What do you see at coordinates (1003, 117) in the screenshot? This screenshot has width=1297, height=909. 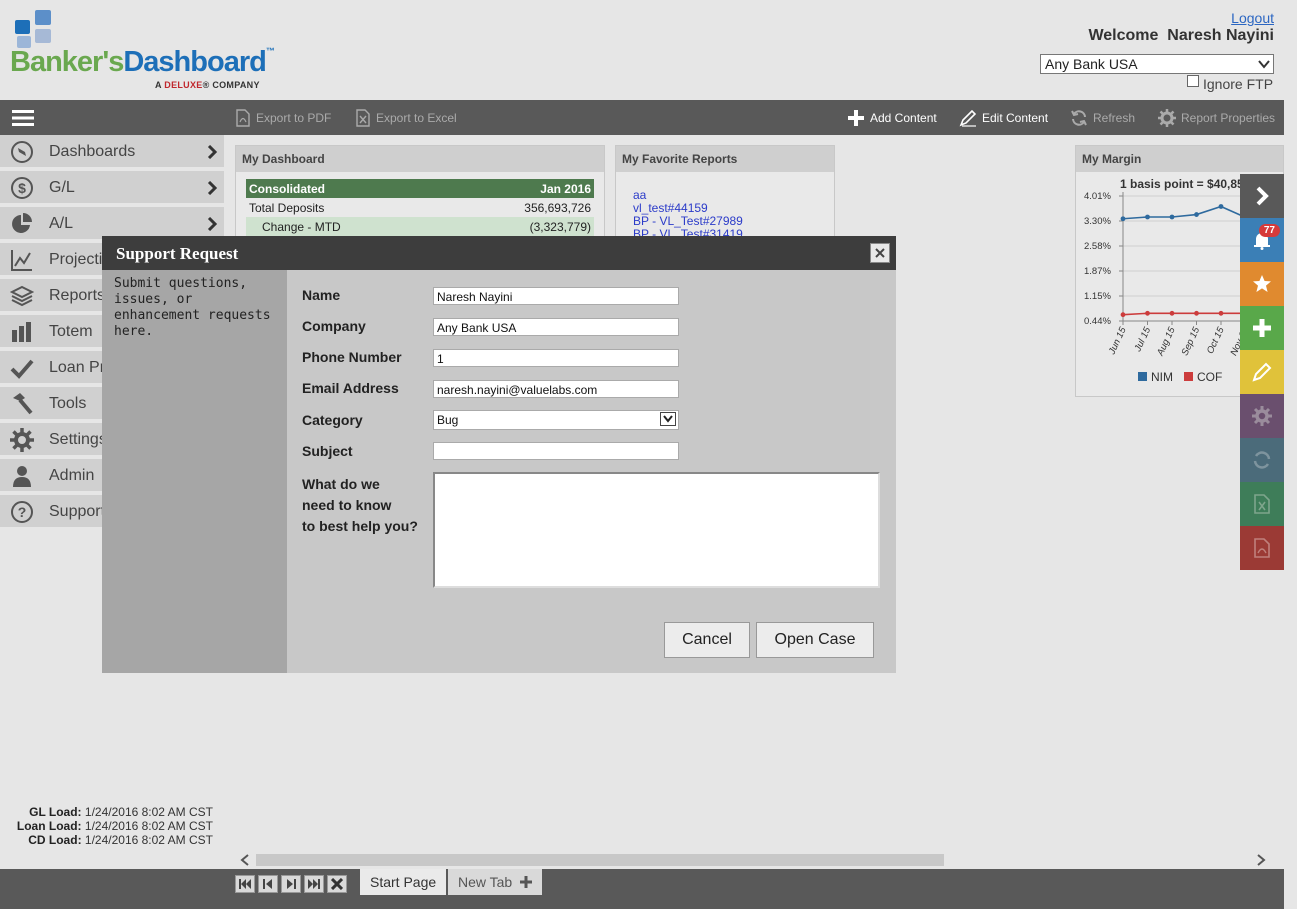 I see `edit-content-button: Edit Content` at bounding box center [1003, 117].